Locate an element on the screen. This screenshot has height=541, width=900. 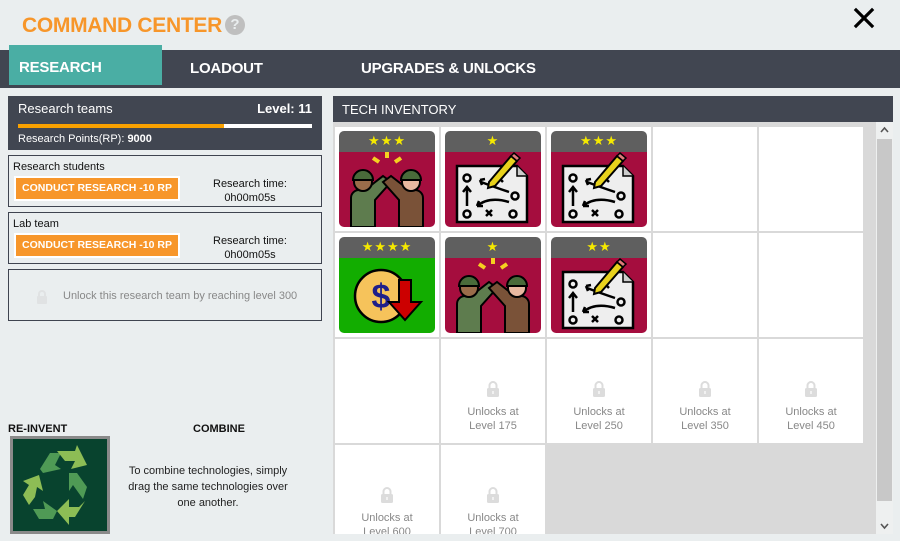
research-points-label: Research Points(RP): is located at coordinates (71, 139).